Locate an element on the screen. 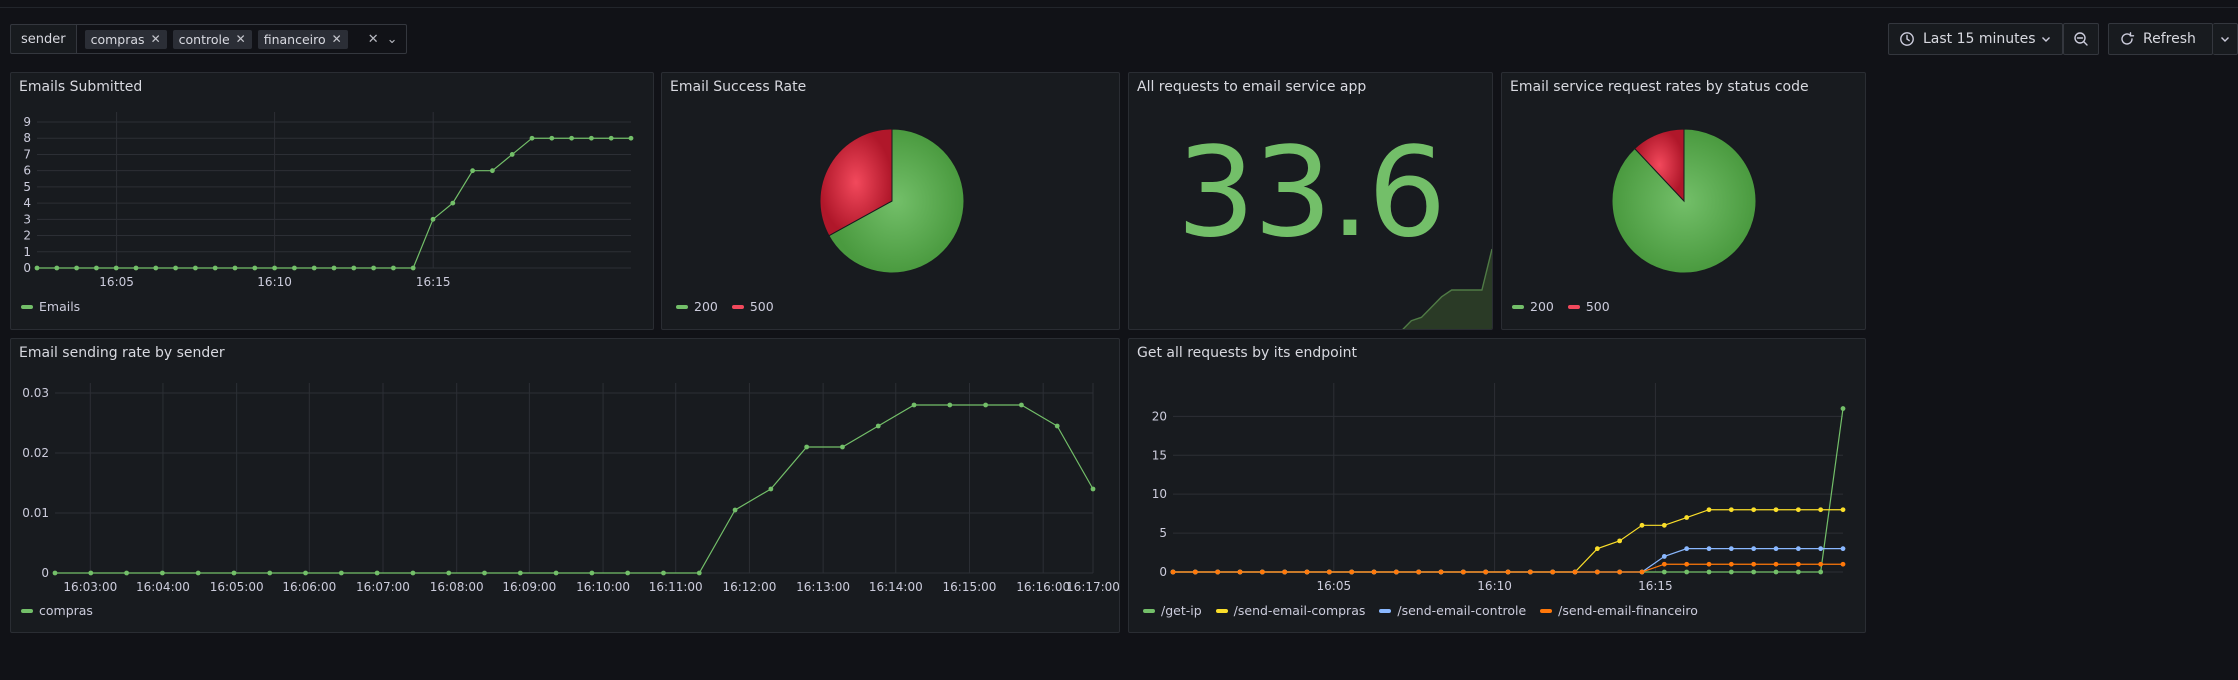  x-tick-label: 16:15:00 is located at coordinates (970, 587).